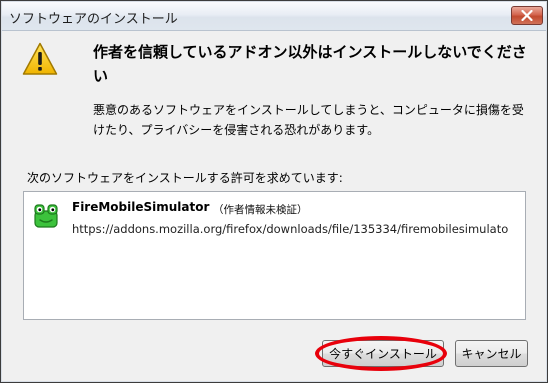 The height and width of the screenshot is (383, 548). What do you see at coordinates (93, 19) in the screenshot?
I see `window-title: ソフトウェアのインストール` at bounding box center [93, 19].